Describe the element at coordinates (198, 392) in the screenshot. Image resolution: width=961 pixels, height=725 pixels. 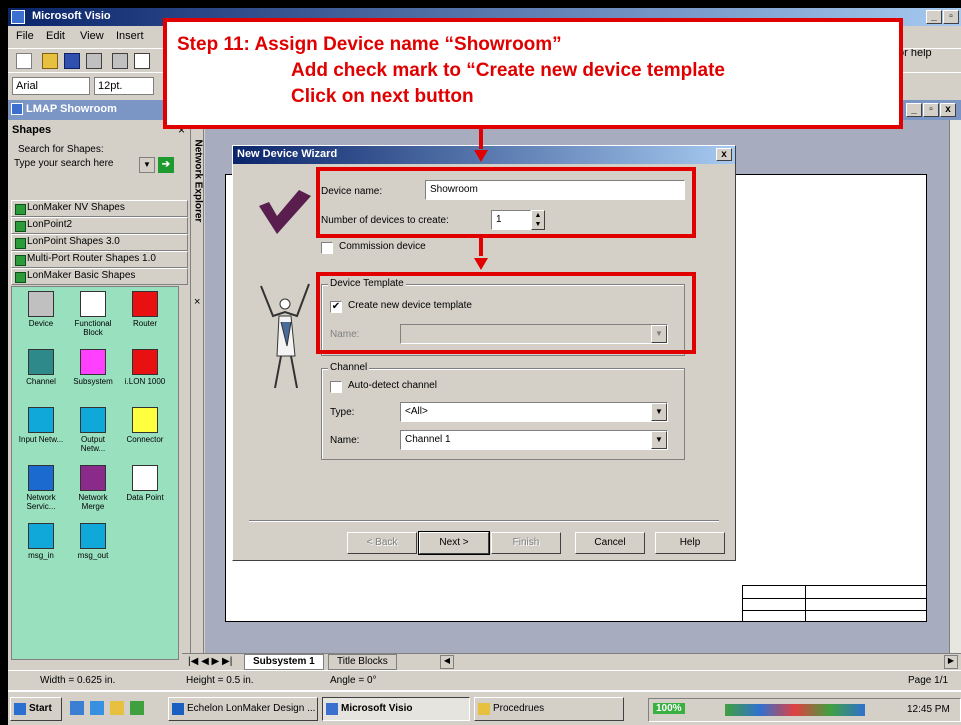
I see `network-explorer-strip: Network Explorer ×` at that location.